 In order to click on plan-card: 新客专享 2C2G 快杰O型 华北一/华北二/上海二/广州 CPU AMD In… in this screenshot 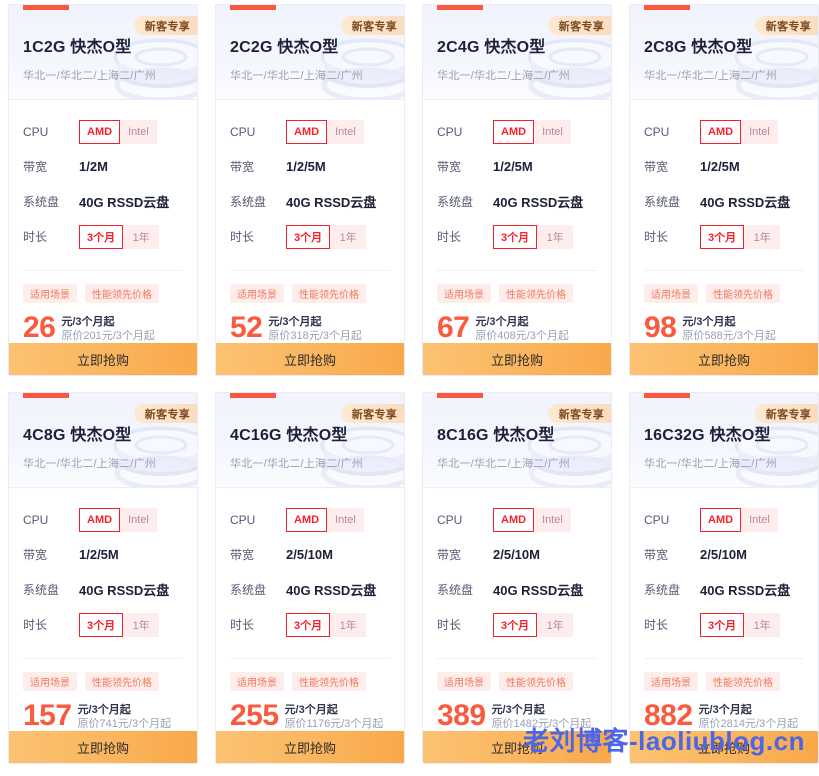, I will do `click(310, 190)`.